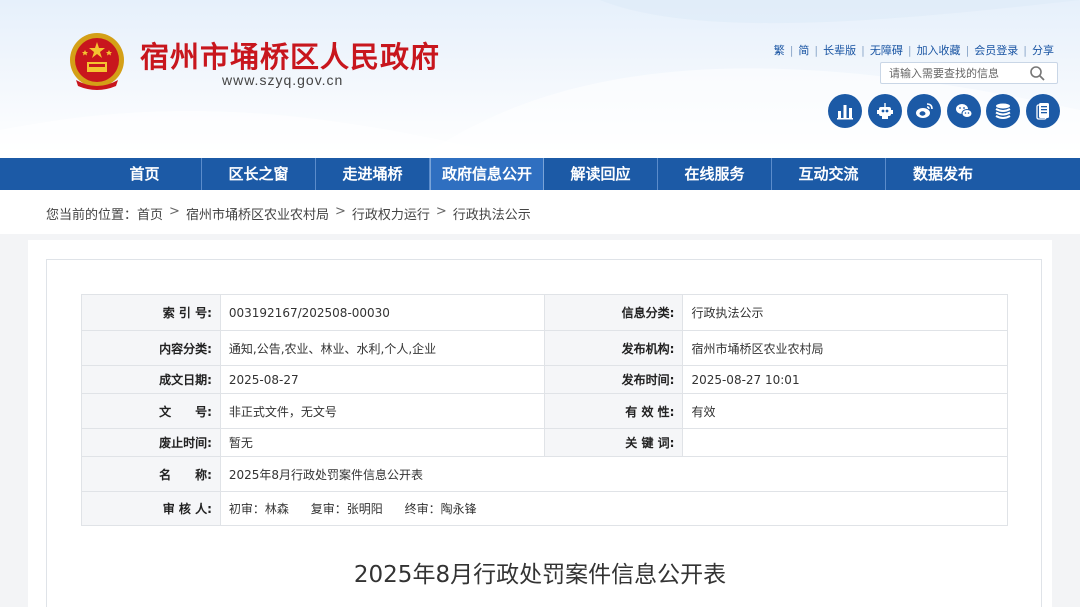  What do you see at coordinates (151, 379) in the screenshot?
I see `created-date-label: 成文日期:` at bounding box center [151, 379].